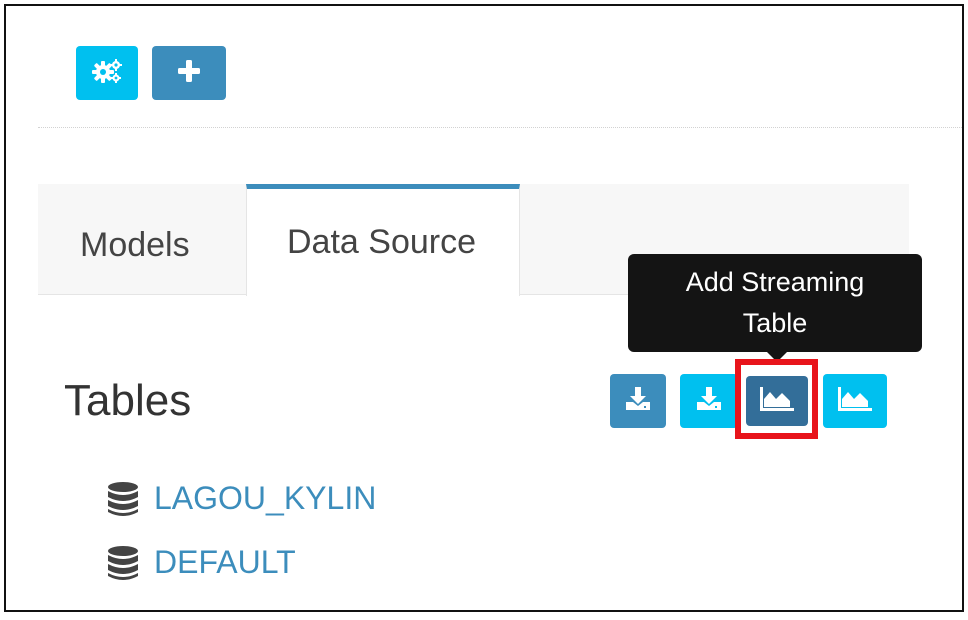 This screenshot has height=620, width=968. Describe the element at coordinates (135, 245) in the screenshot. I see `tab-models: Models` at that location.